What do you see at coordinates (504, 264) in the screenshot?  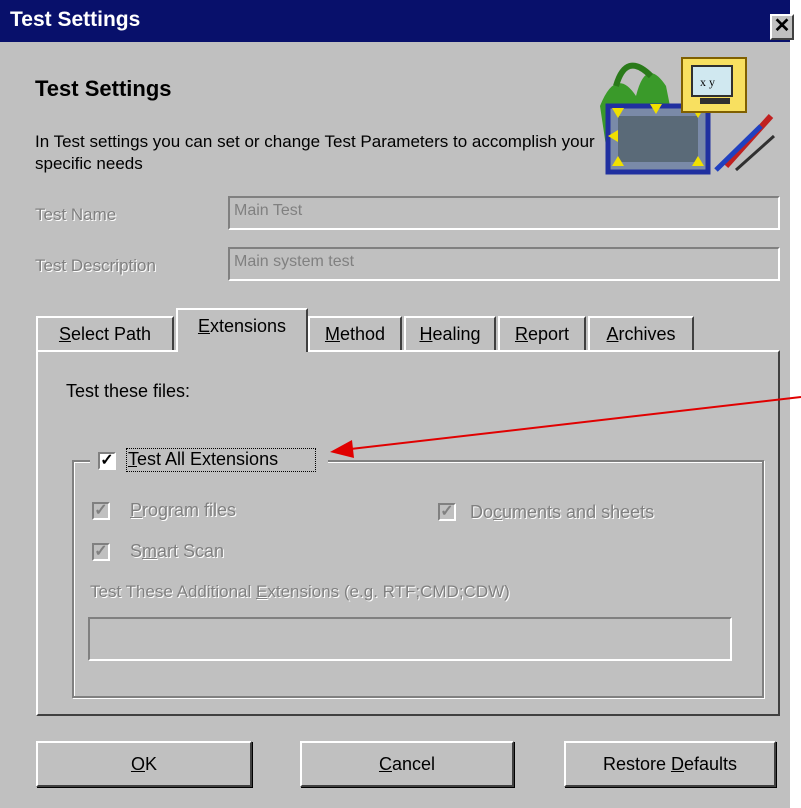 I see `test-description-field: Main system test` at bounding box center [504, 264].